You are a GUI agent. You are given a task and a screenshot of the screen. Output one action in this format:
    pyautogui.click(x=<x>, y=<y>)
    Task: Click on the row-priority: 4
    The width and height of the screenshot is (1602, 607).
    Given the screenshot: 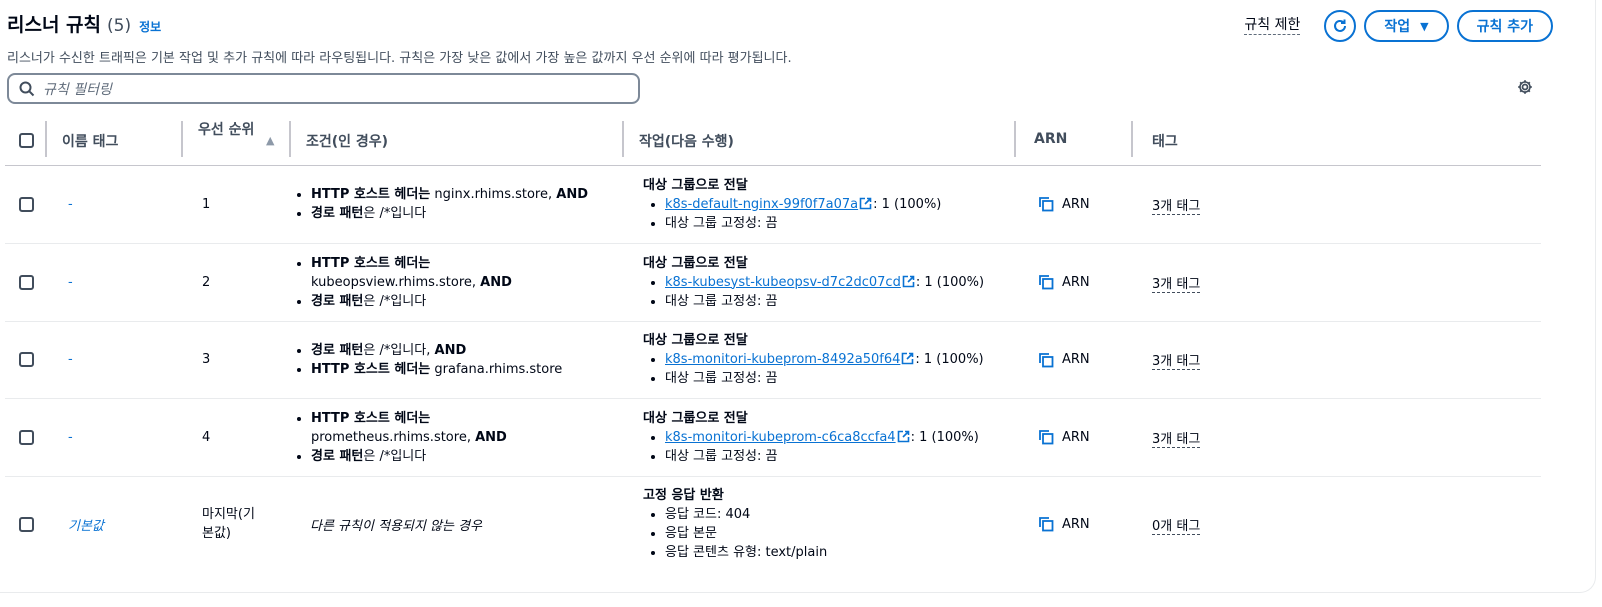 What is the action you would take?
    pyautogui.click(x=235, y=437)
    